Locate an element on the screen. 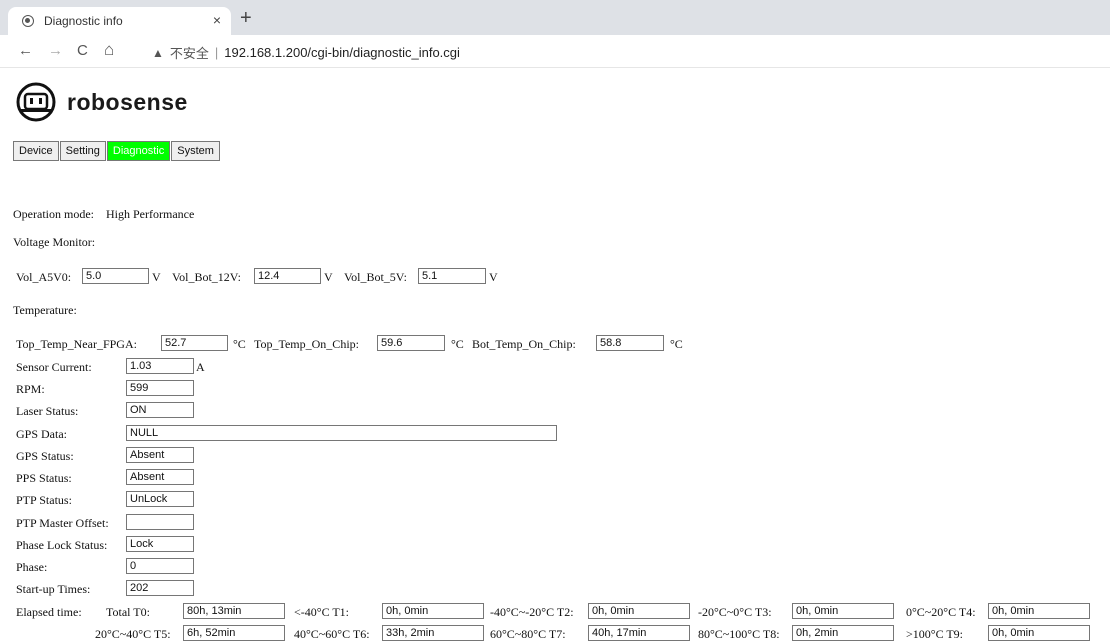  temp-top-chip-unit: °C is located at coordinates (457, 344).